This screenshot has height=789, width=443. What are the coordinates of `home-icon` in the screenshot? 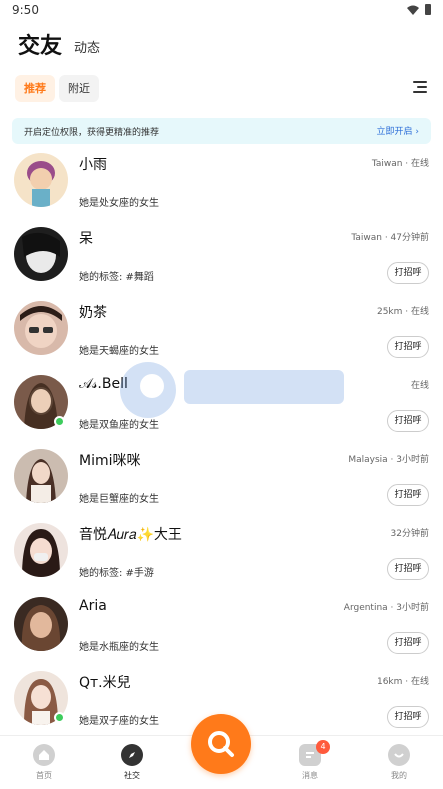 It's located at (44, 755).